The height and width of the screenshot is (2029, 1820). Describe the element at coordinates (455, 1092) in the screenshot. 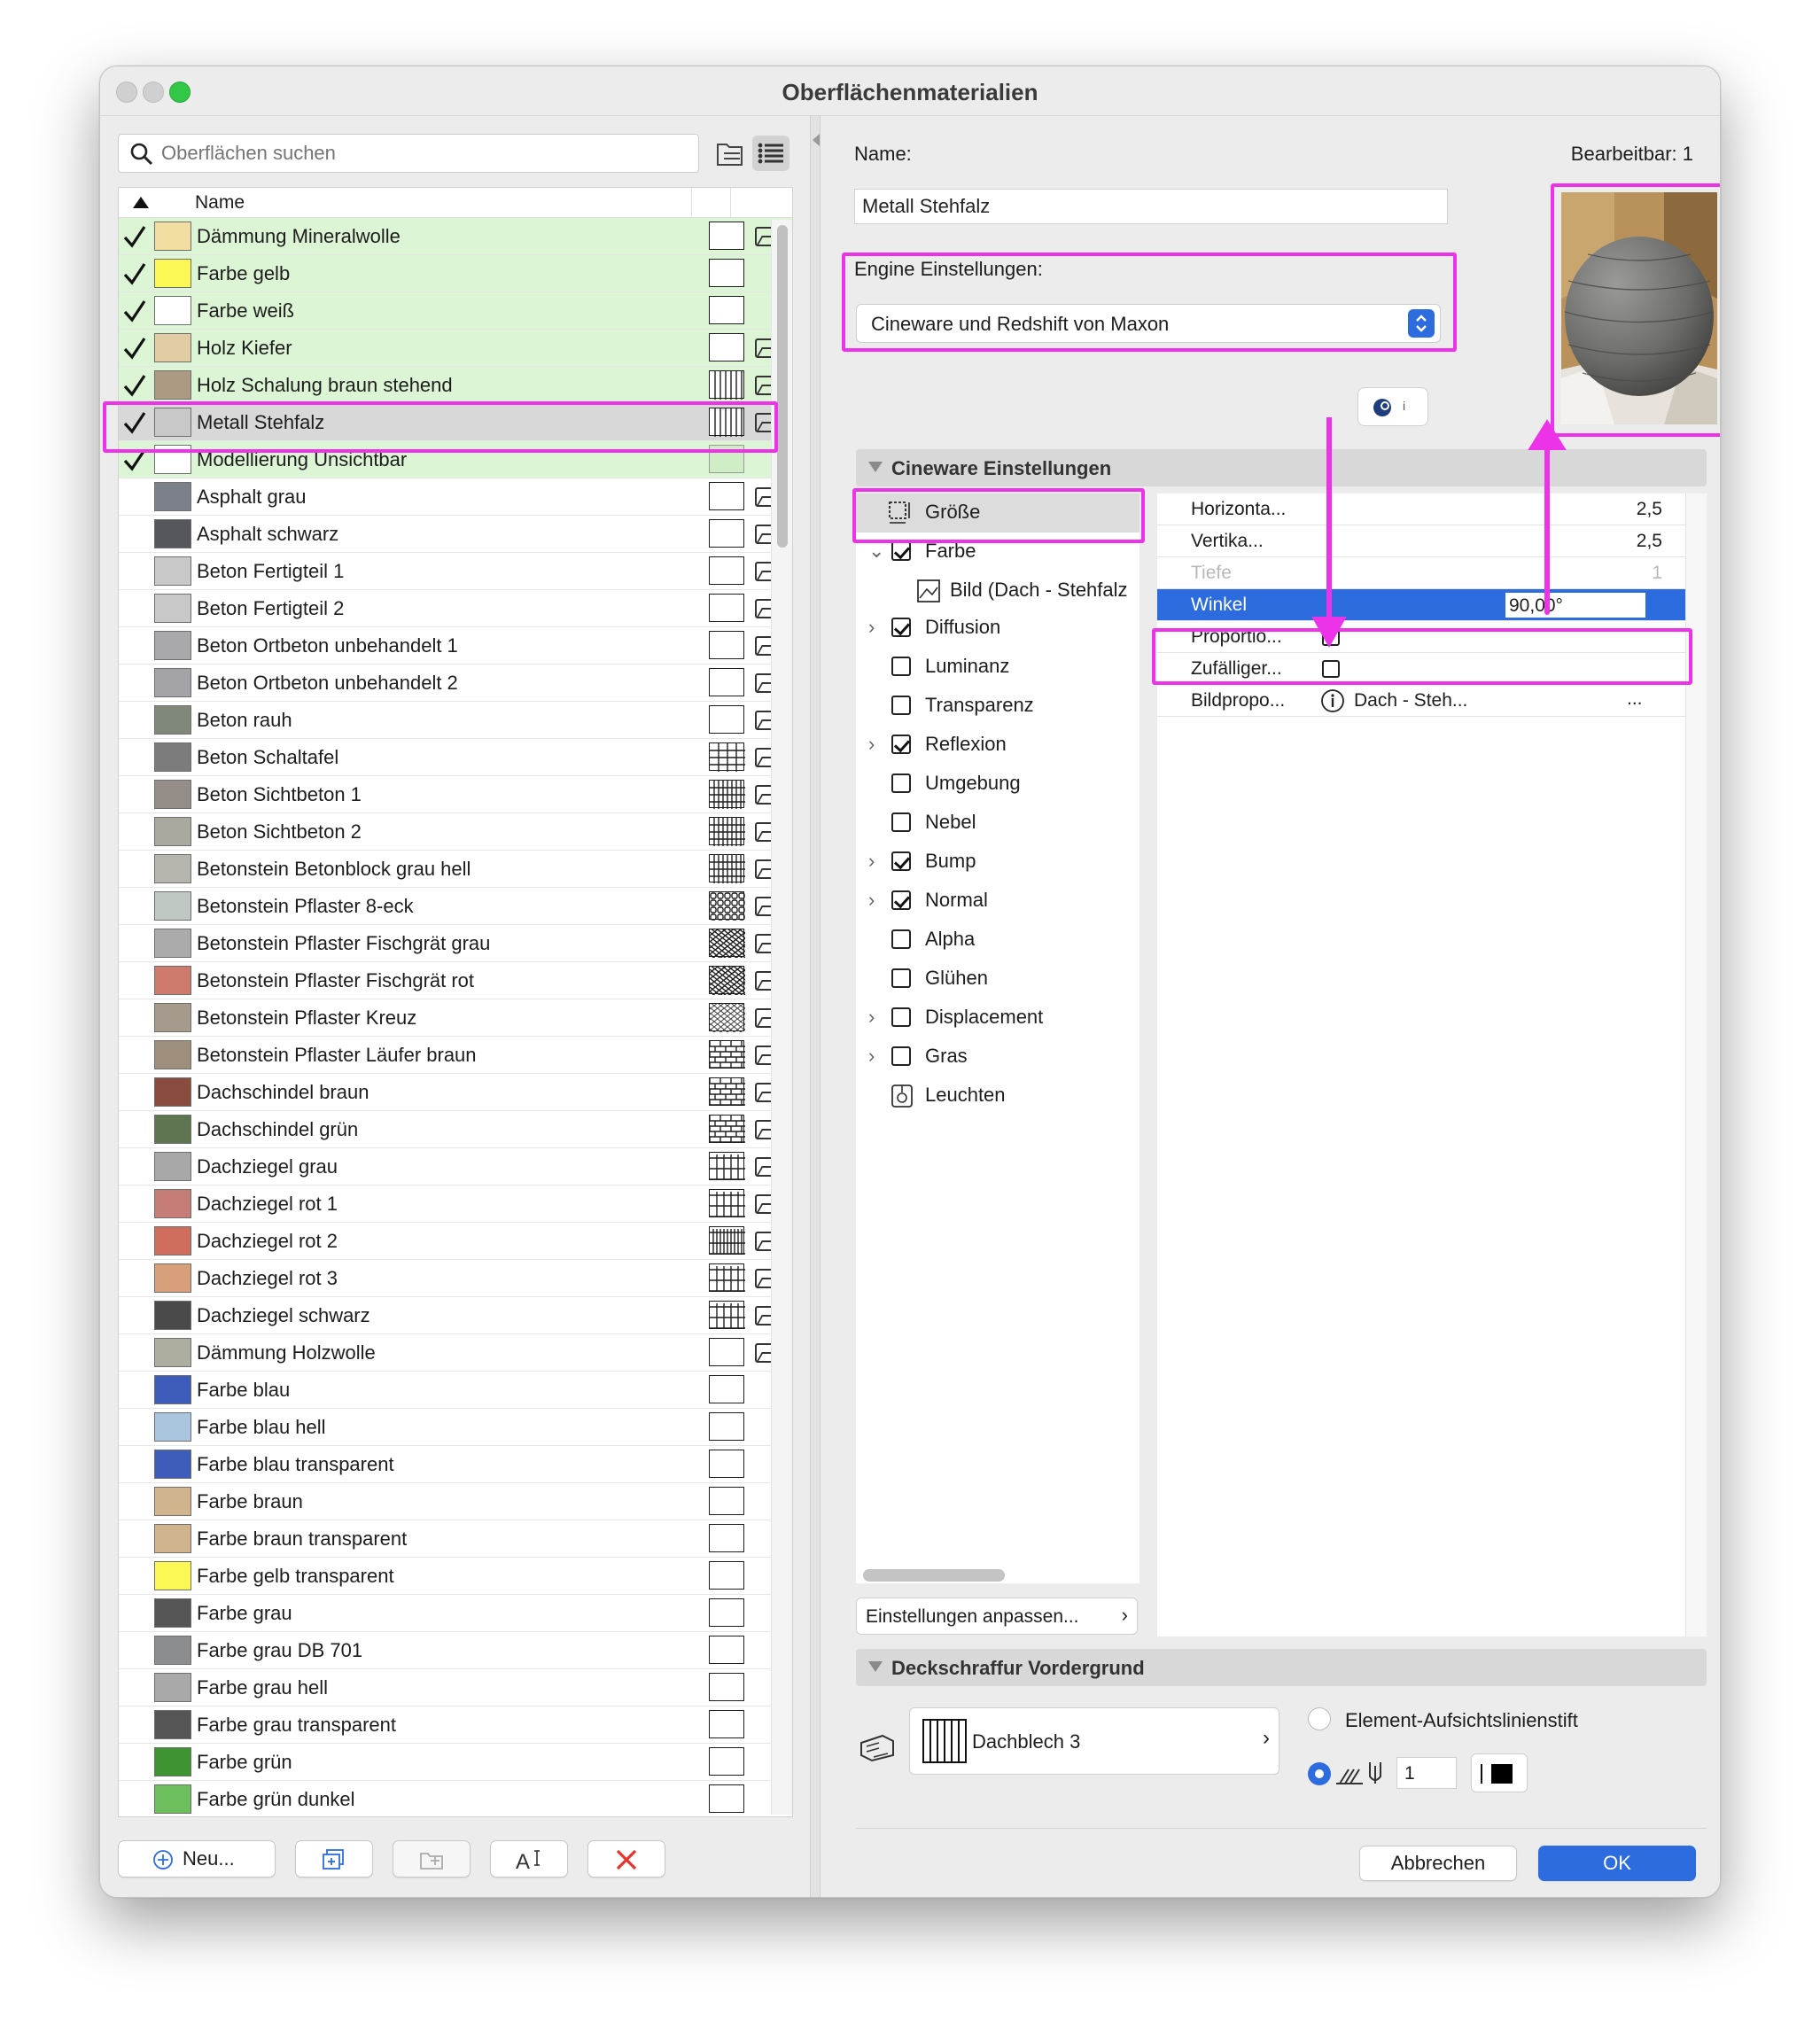

I see `list-item: Dachschindel braun` at that location.